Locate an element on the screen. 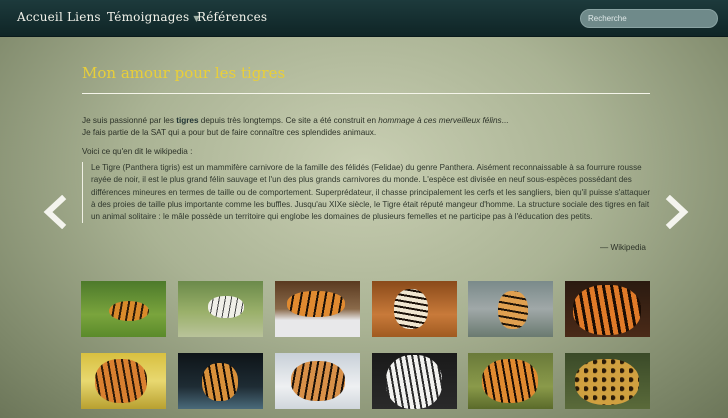 This screenshot has width=728, height=418. page-title: Mon amour pour les tigres is located at coordinates (184, 73).